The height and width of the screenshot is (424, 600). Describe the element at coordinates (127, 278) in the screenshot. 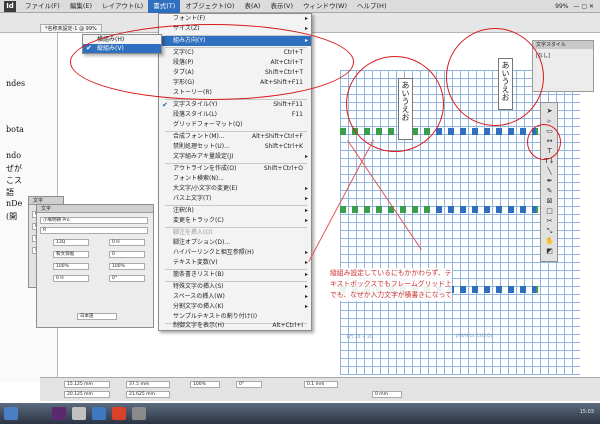

I see `rotation-field: 0°` at that location.